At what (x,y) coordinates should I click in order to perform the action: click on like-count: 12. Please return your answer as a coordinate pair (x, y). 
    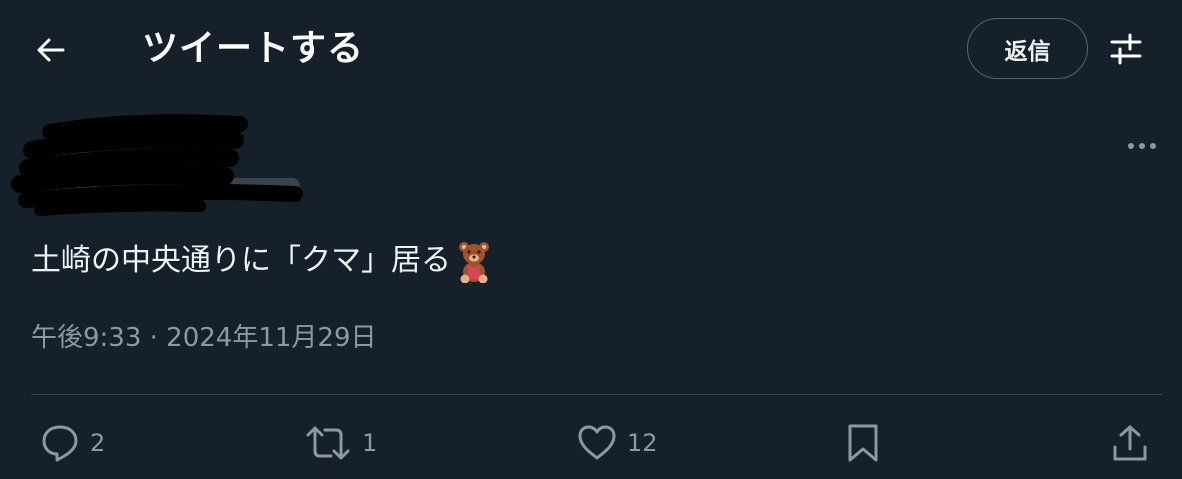
    Looking at the image, I should click on (642, 443).